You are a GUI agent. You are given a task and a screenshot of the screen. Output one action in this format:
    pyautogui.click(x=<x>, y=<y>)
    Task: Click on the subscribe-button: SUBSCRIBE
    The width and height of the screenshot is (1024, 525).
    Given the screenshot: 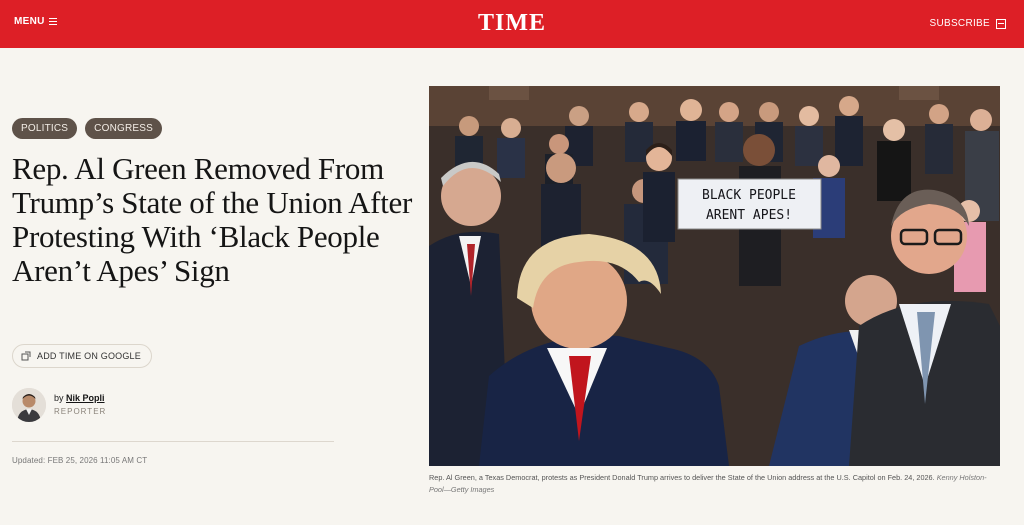 What is the action you would take?
    pyautogui.click(x=967, y=23)
    